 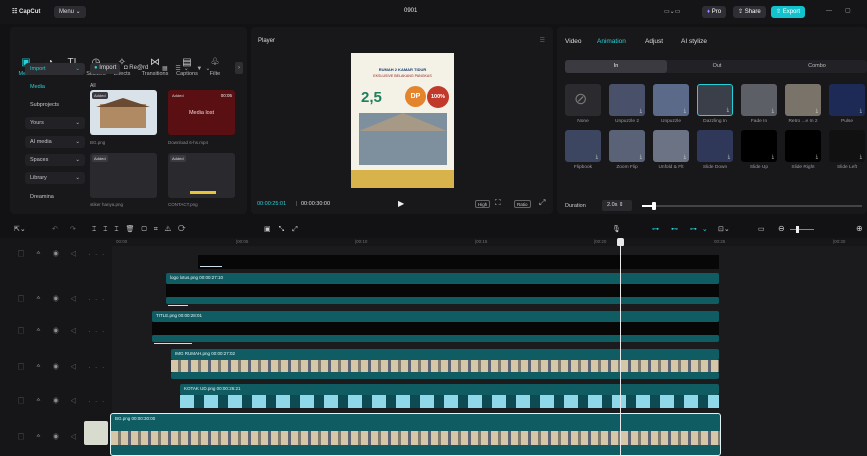 I want to click on subtab-out: Out, so click(x=717, y=66).